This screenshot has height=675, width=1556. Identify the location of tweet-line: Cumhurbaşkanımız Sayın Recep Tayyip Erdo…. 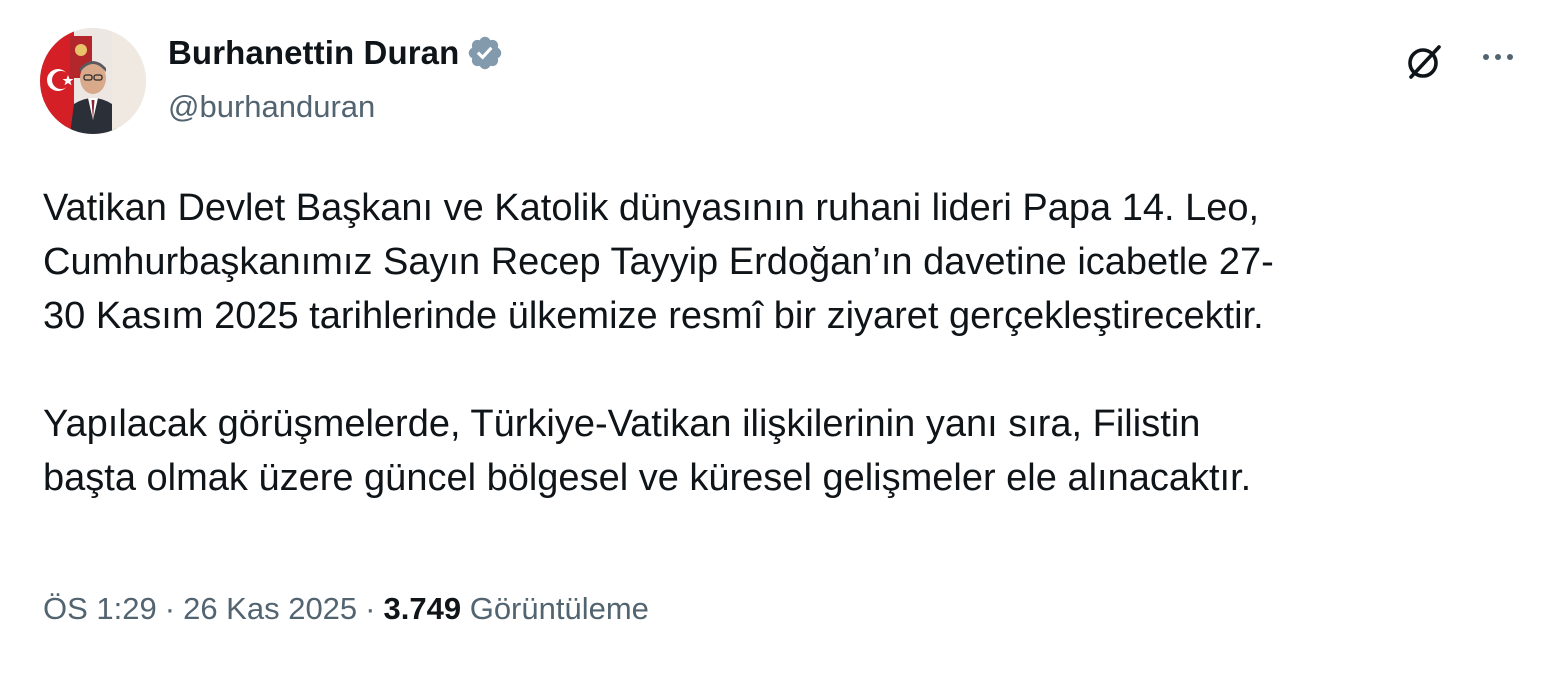
(658, 262).